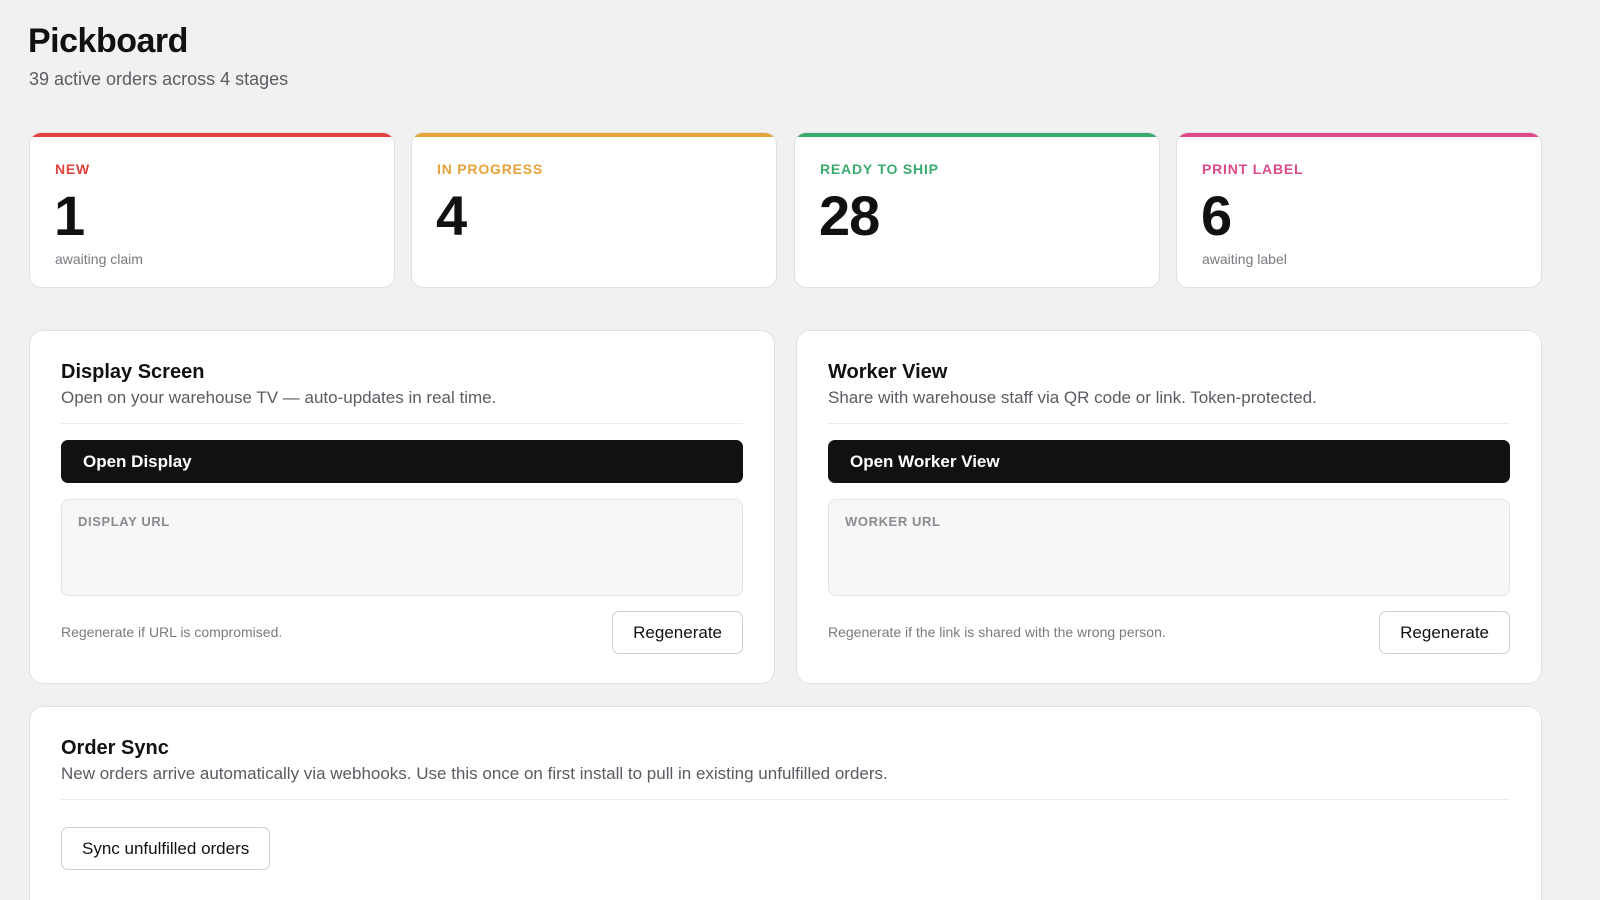 Image resolution: width=1600 pixels, height=900 pixels. What do you see at coordinates (1244, 259) in the screenshot?
I see `stat-note: awaiting label` at bounding box center [1244, 259].